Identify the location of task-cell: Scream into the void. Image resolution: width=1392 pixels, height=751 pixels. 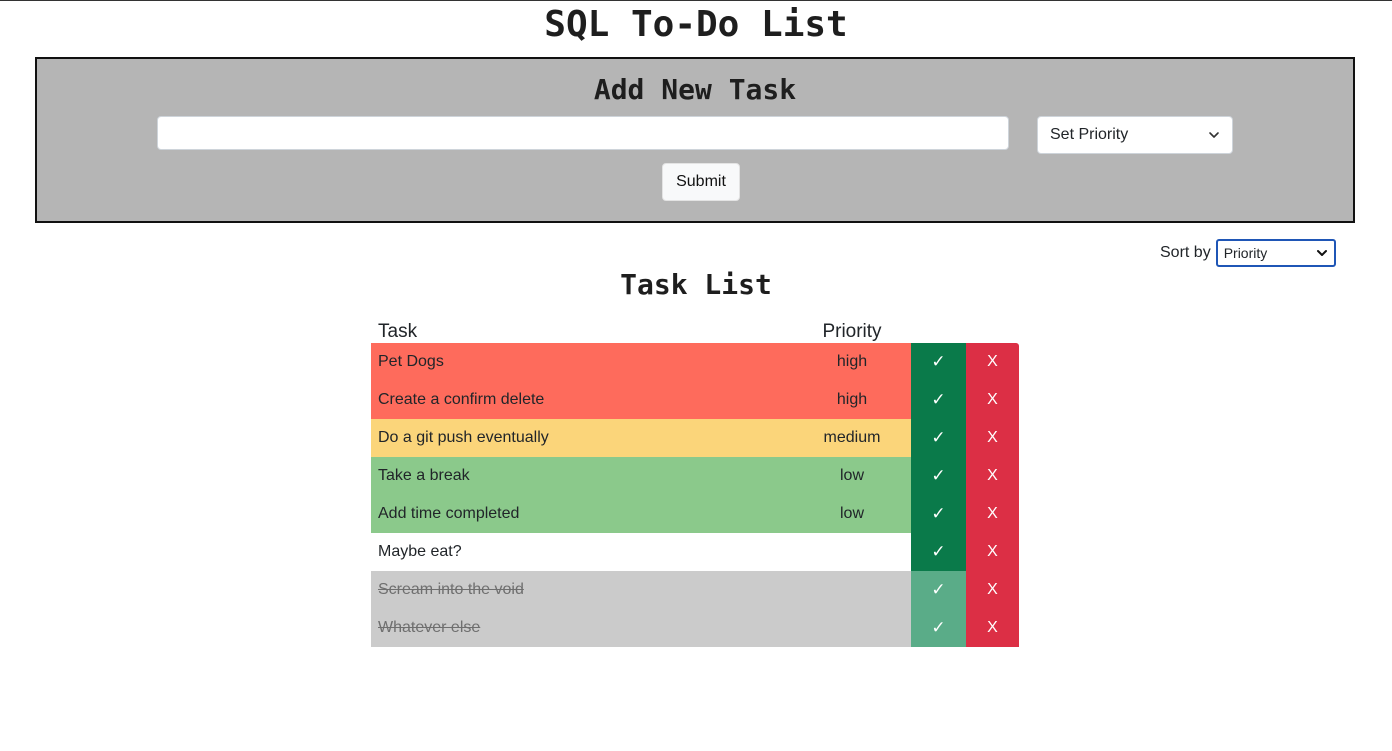
(582, 590).